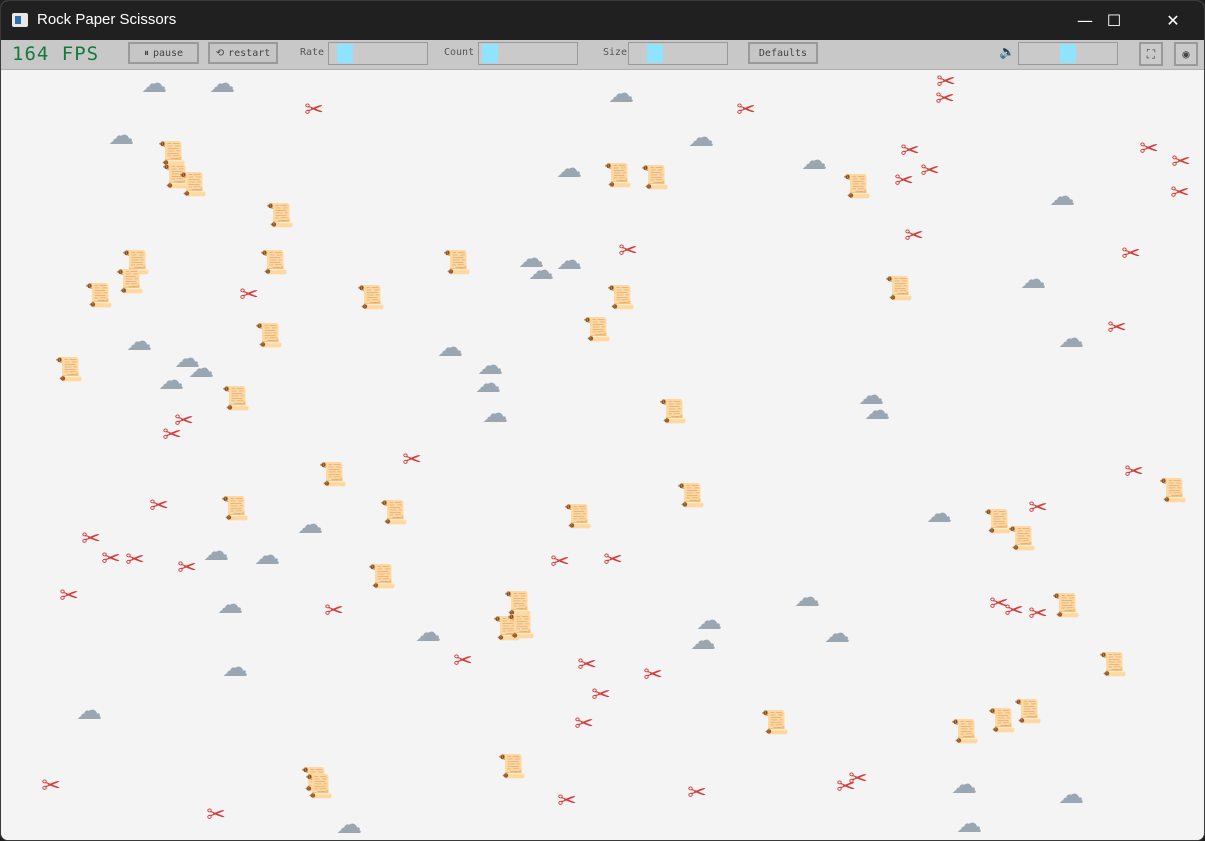  I want to click on eye-icon: ◉, so click(1186, 54).